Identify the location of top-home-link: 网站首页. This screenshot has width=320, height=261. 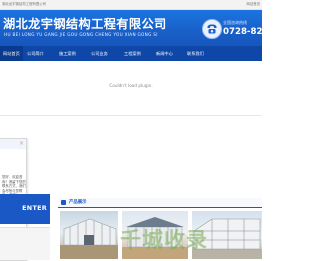
(253, 4).